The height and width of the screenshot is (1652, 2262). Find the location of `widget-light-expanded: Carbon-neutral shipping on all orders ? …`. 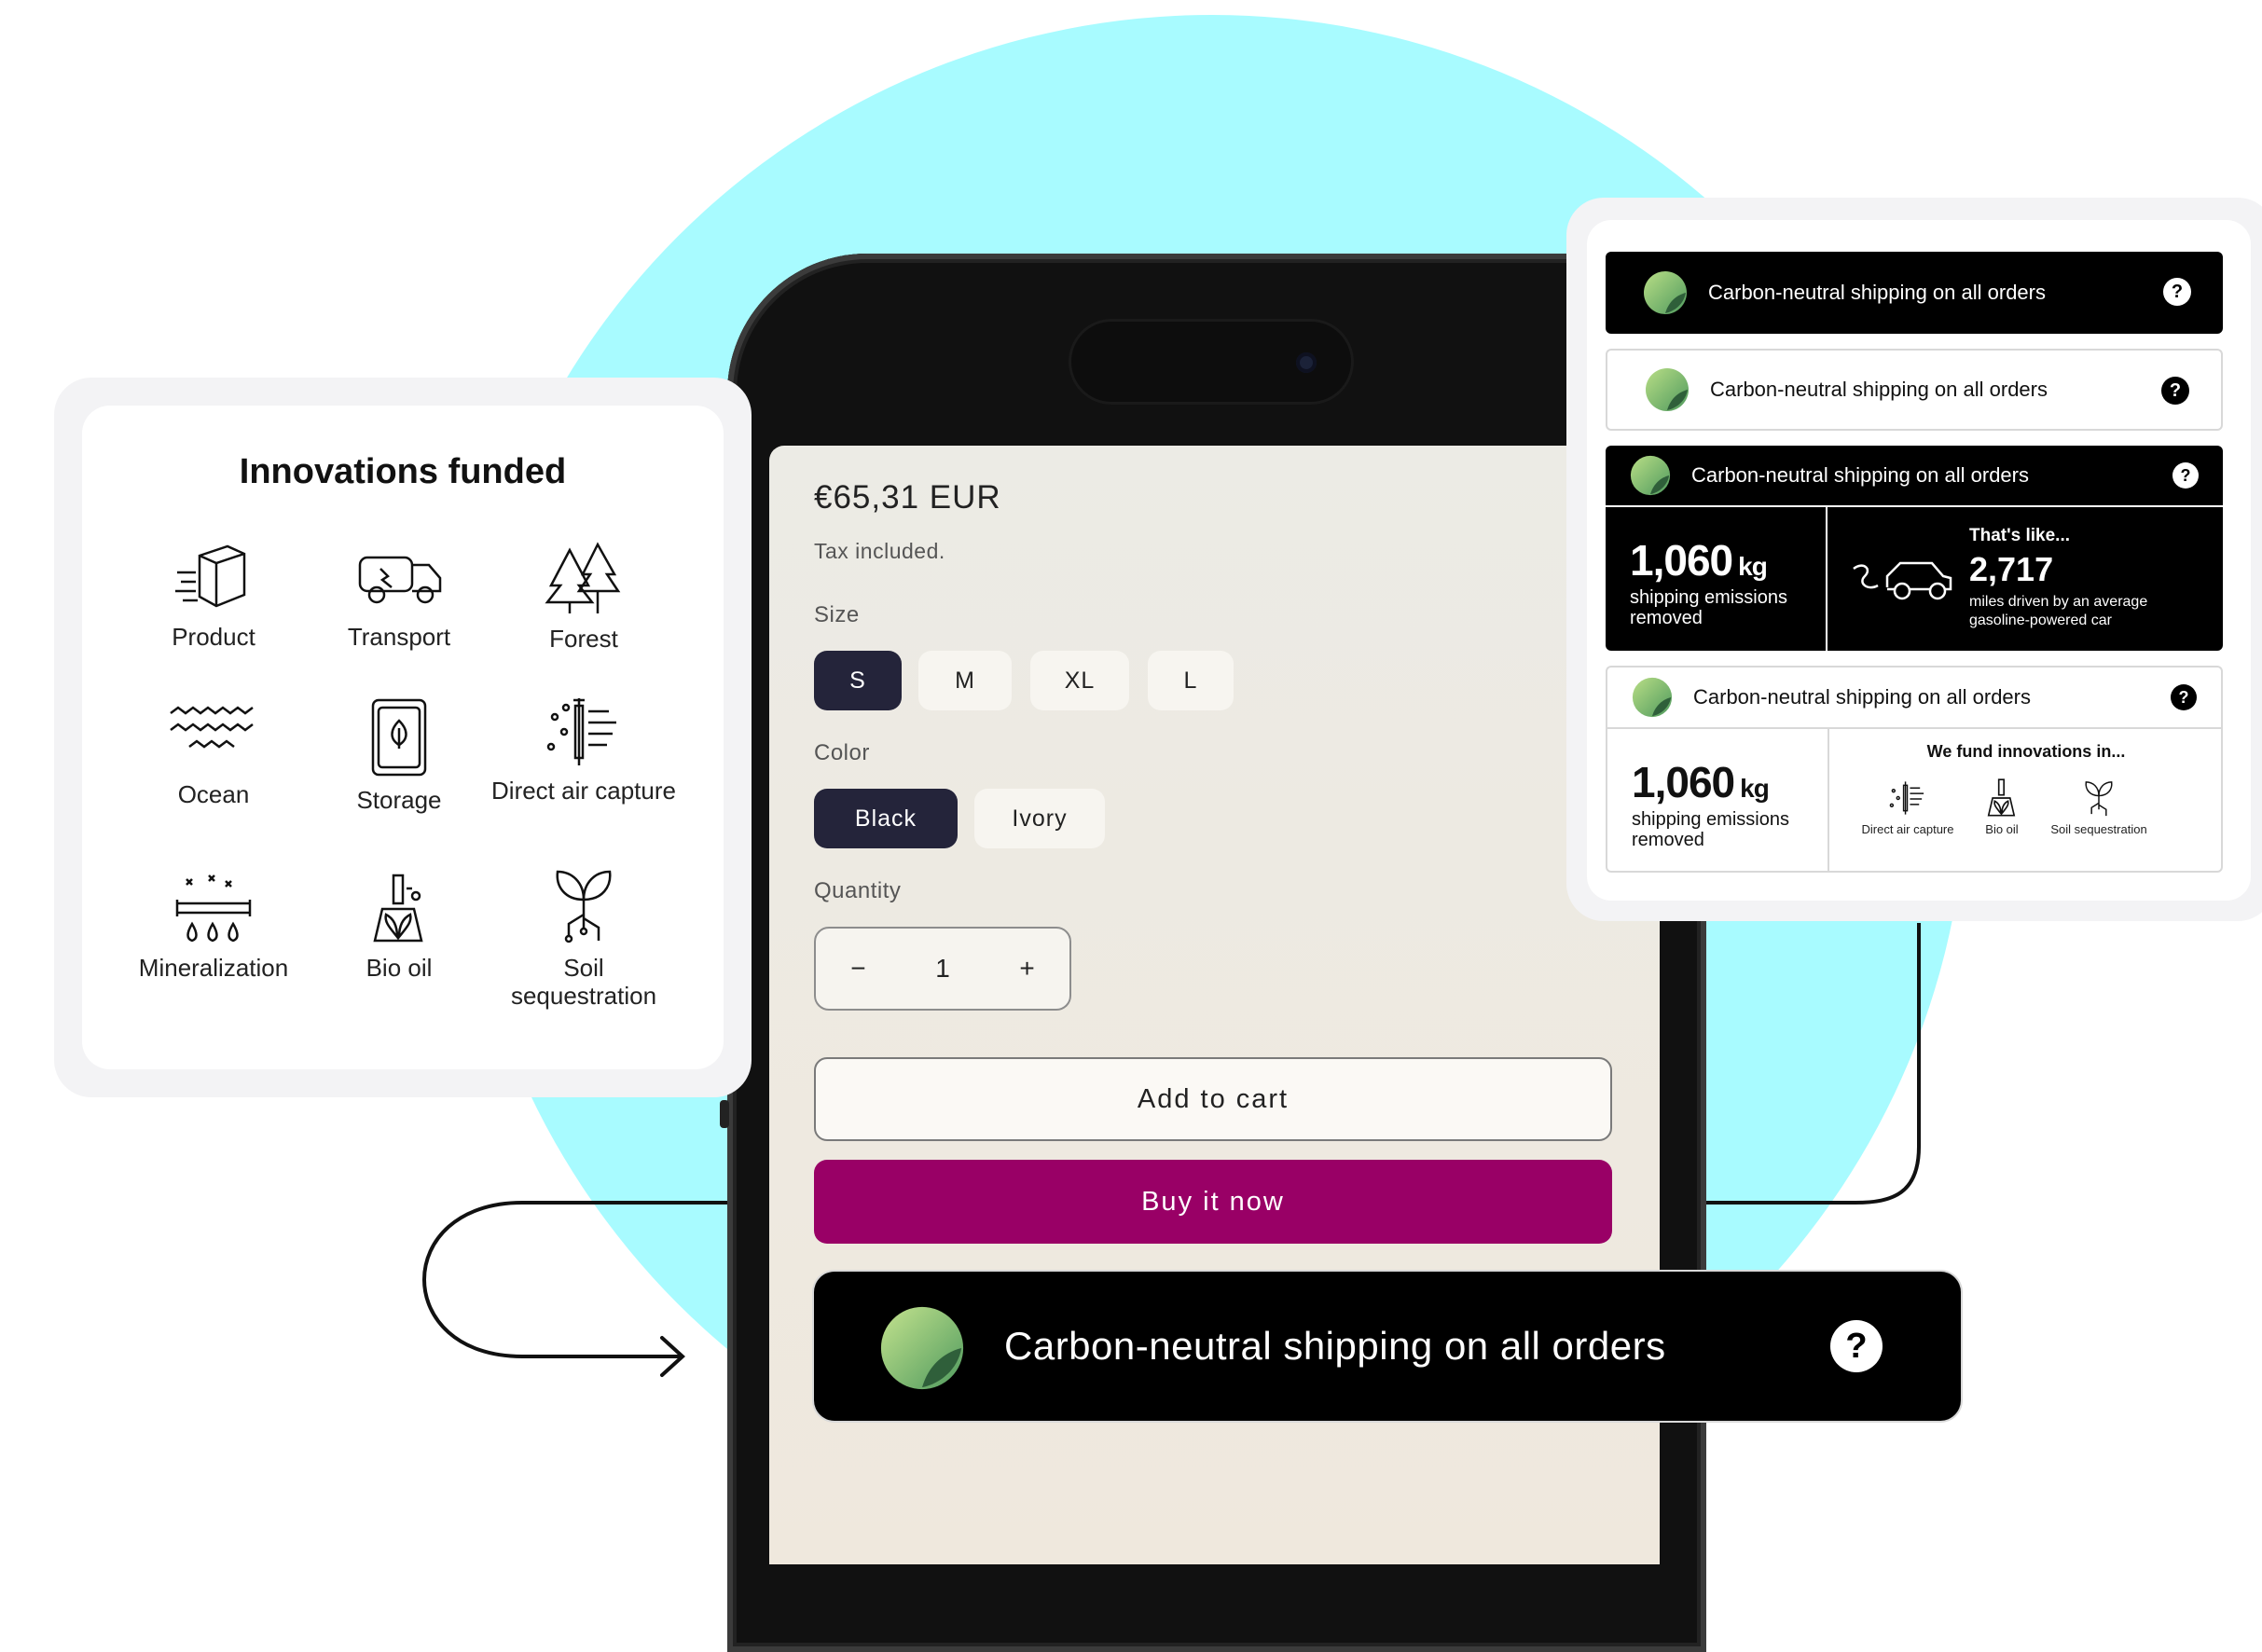

widget-light-expanded: Carbon-neutral shipping on all orders ? … is located at coordinates (1914, 769).